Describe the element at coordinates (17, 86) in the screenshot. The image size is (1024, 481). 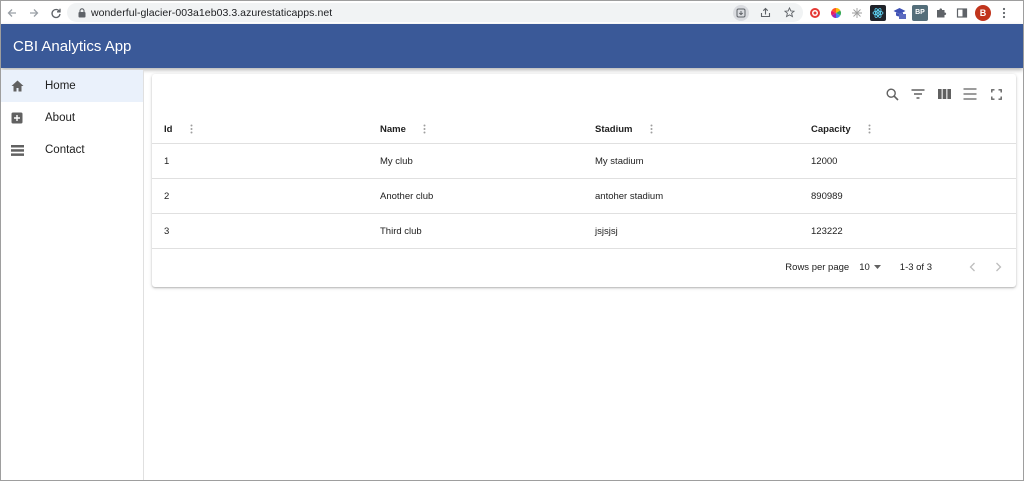
I see `home-icon` at that location.